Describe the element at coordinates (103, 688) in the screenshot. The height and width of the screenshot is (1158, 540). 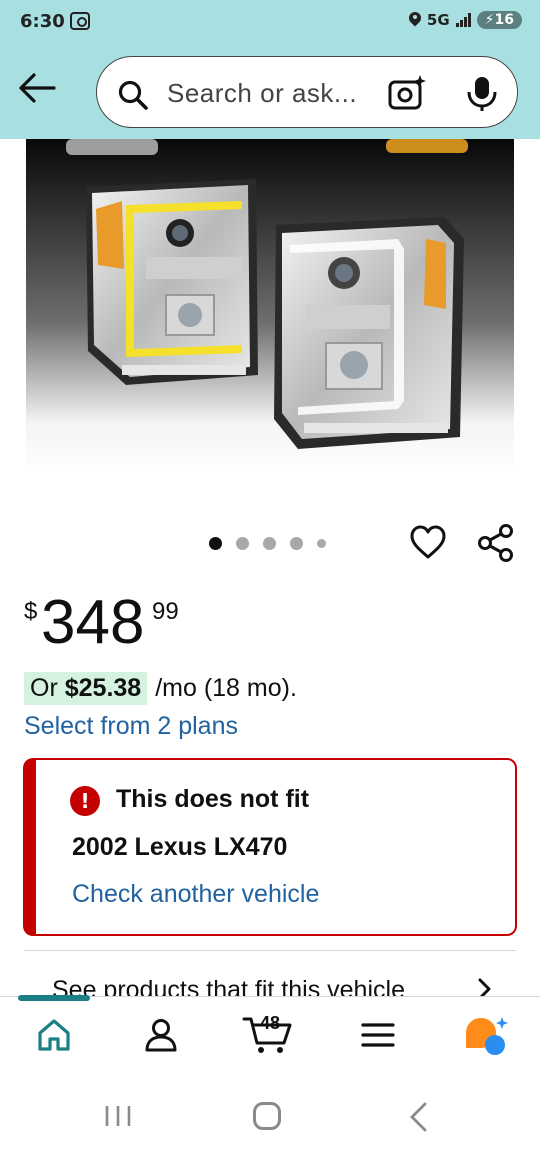
I see `installment-amount: $25.38` at that location.